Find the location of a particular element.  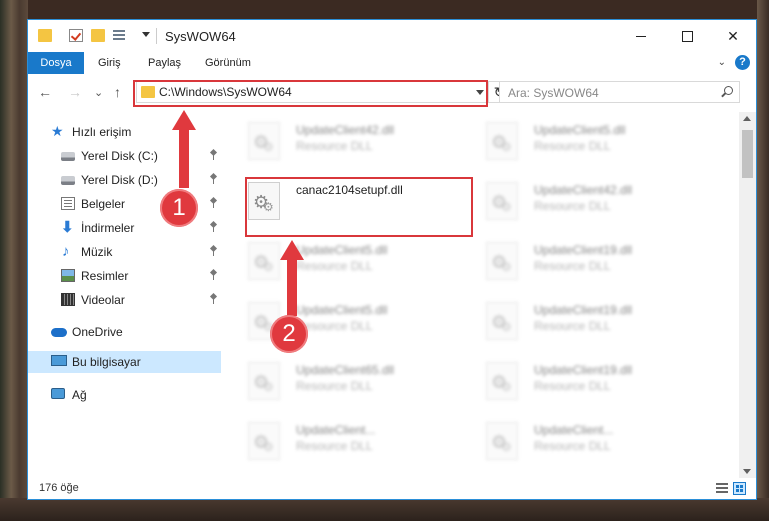

sidebar-item-pictures: Resimler is located at coordinates (124, 276).